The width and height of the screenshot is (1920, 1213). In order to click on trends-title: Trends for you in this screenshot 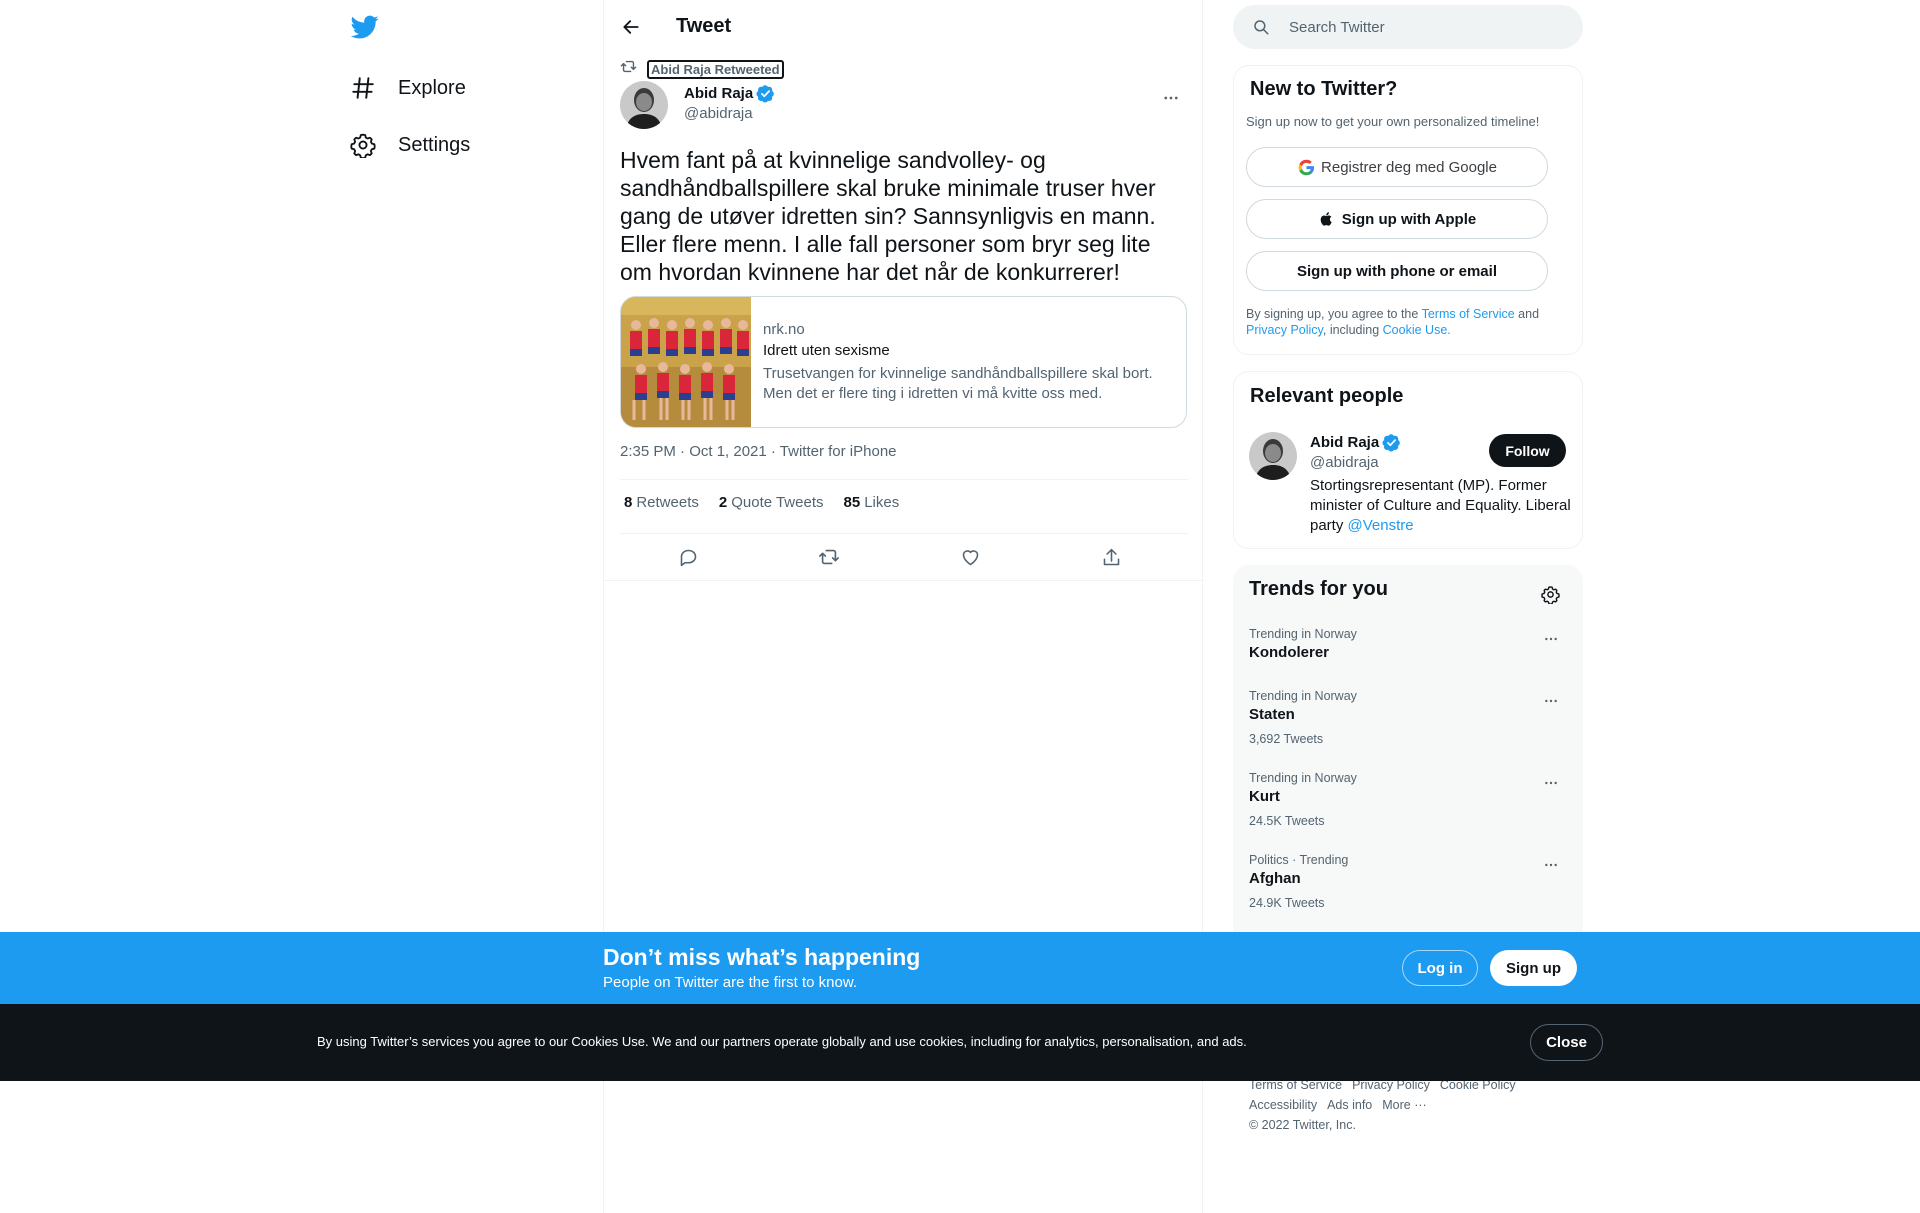, I will do `click(1318, 589)`.